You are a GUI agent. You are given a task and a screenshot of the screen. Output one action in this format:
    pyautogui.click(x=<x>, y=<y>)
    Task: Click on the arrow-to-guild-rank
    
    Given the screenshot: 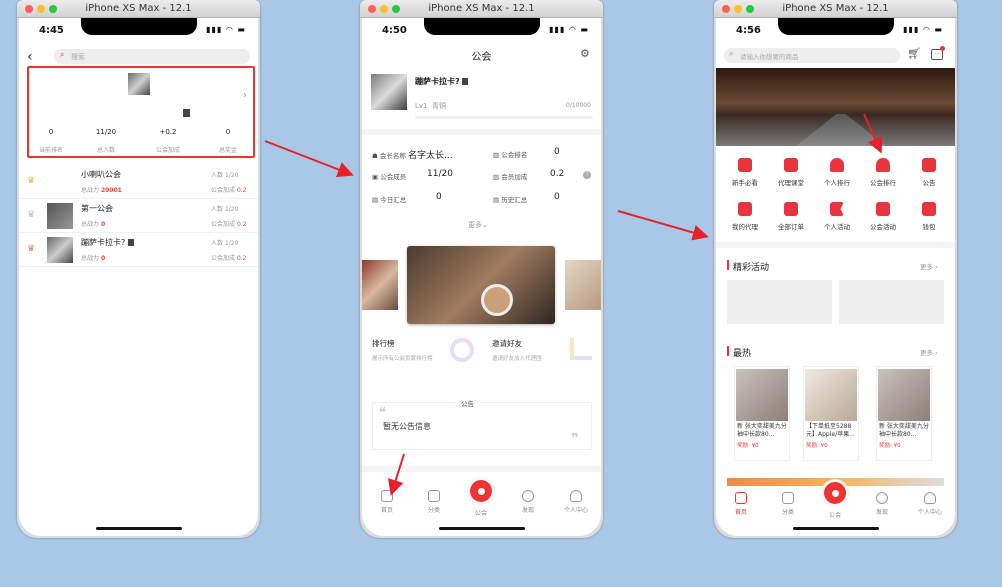 What is the action you would take?
    pyautogui.click(x=873, y=133)
    